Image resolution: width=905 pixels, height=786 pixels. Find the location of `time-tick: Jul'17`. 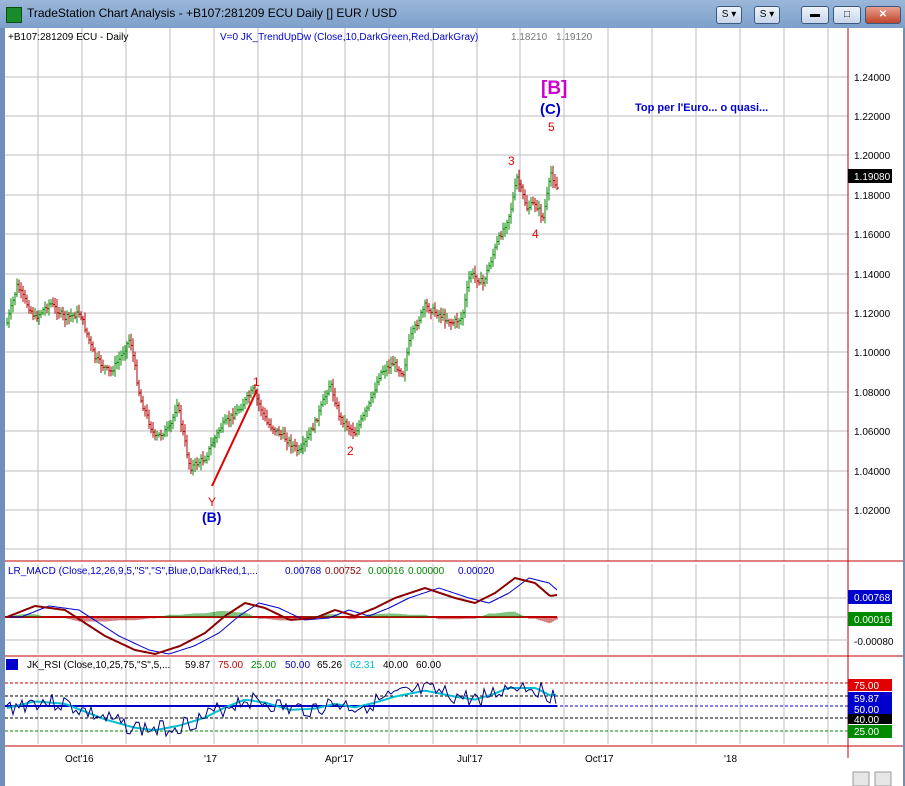

time-tick: Jul'17 is located at coordinates (470, 759).